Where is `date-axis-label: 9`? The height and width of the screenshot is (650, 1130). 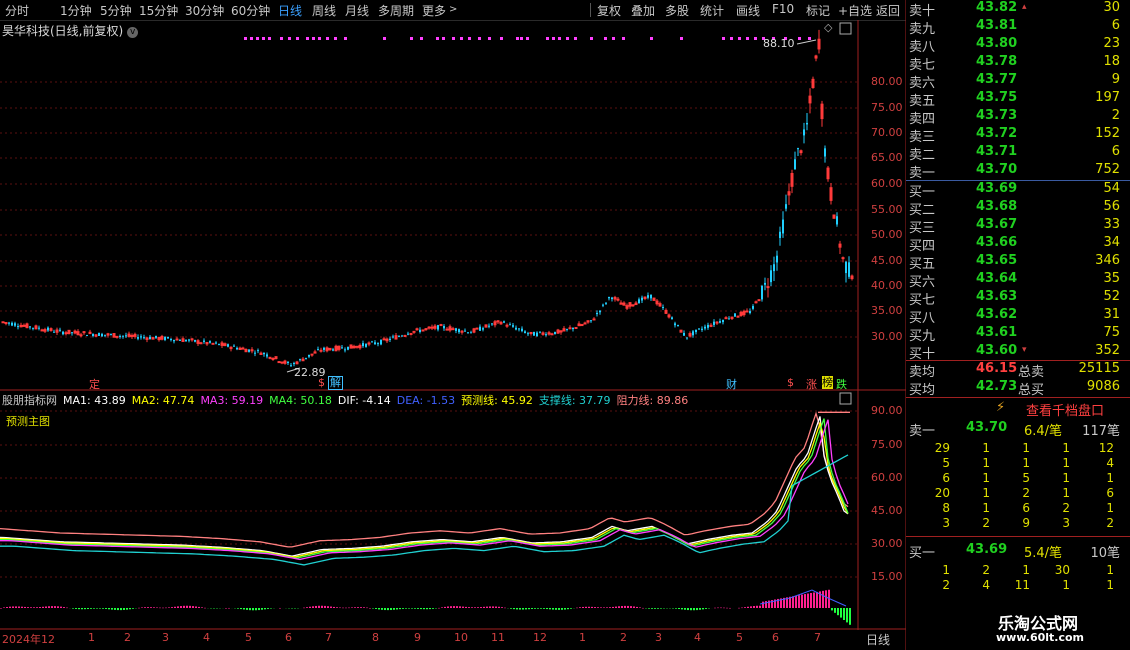
date-axis-label: 9 is located at coordinates (417, 637).